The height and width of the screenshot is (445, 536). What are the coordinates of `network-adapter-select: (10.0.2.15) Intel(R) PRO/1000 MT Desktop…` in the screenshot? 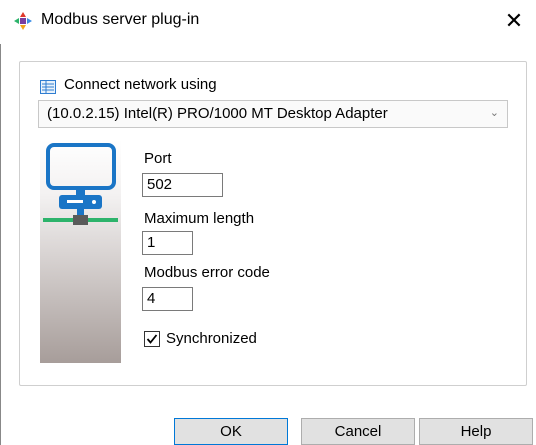 It's located at (273, 114).